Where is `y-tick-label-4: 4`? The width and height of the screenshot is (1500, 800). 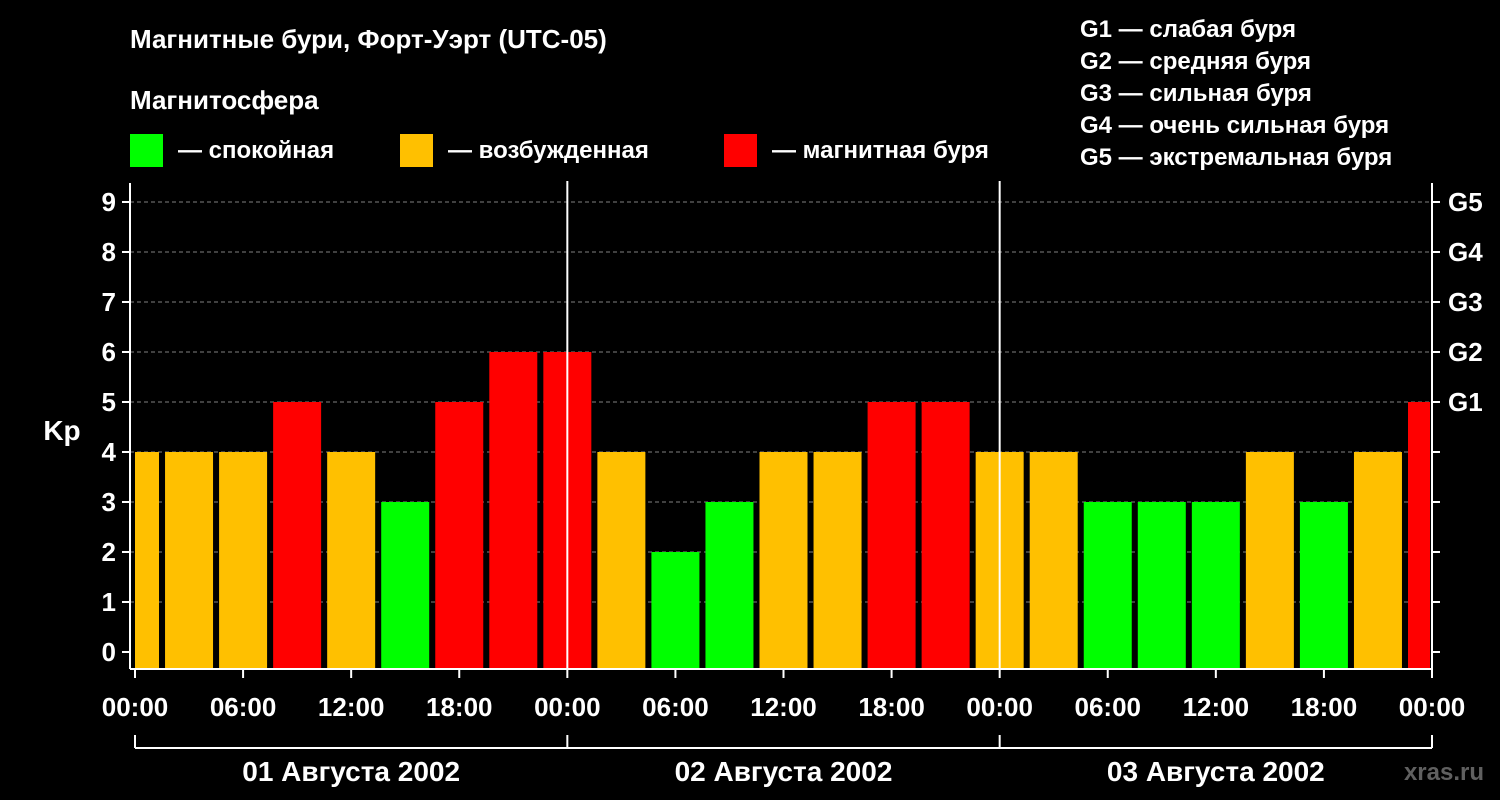
y-tick-label-4: 4 is located at coordinates (109, 452).